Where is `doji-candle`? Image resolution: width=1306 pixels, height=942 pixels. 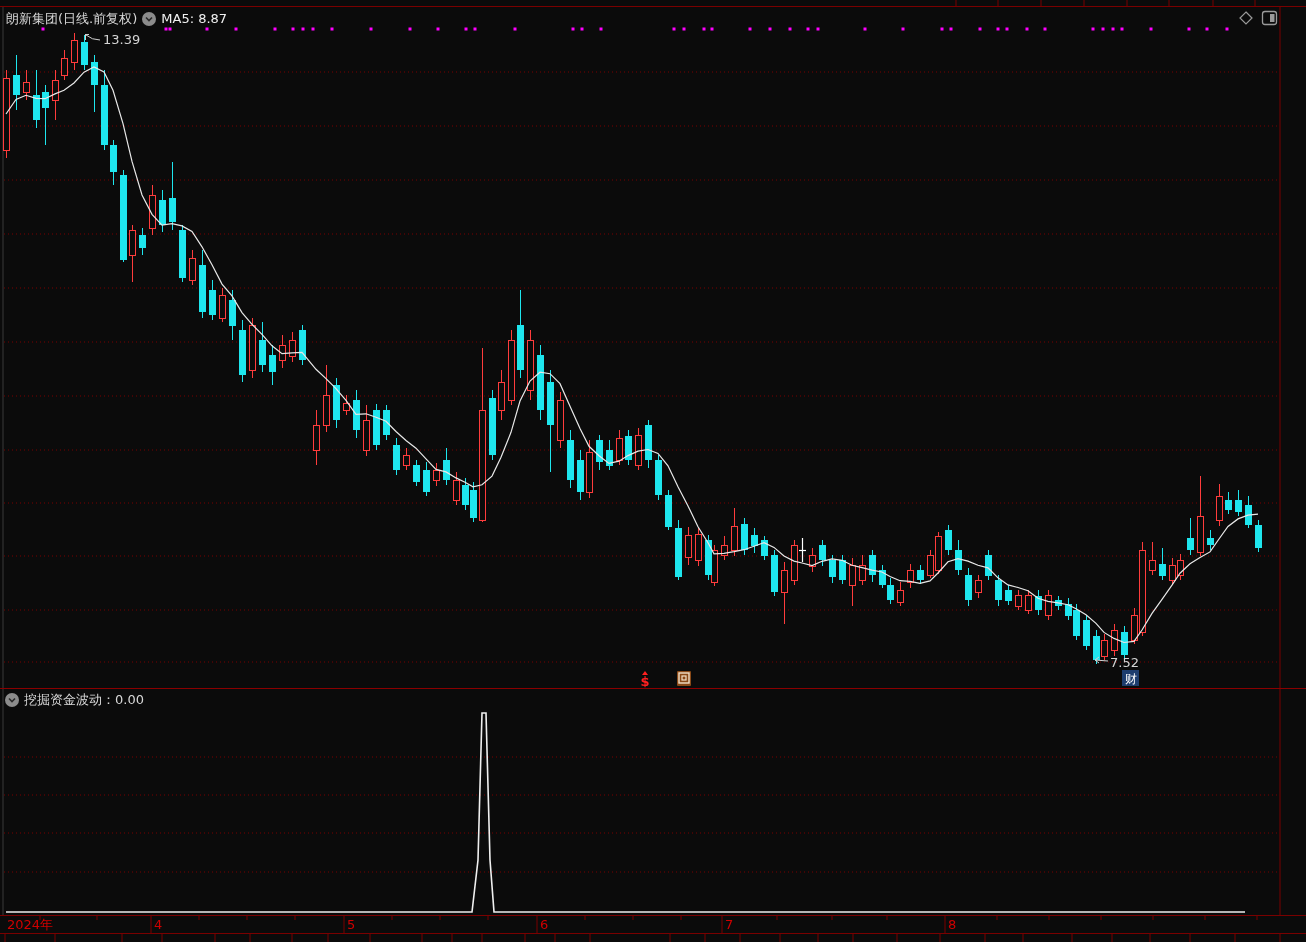 doji-candle is located at coordinates (802, 550).